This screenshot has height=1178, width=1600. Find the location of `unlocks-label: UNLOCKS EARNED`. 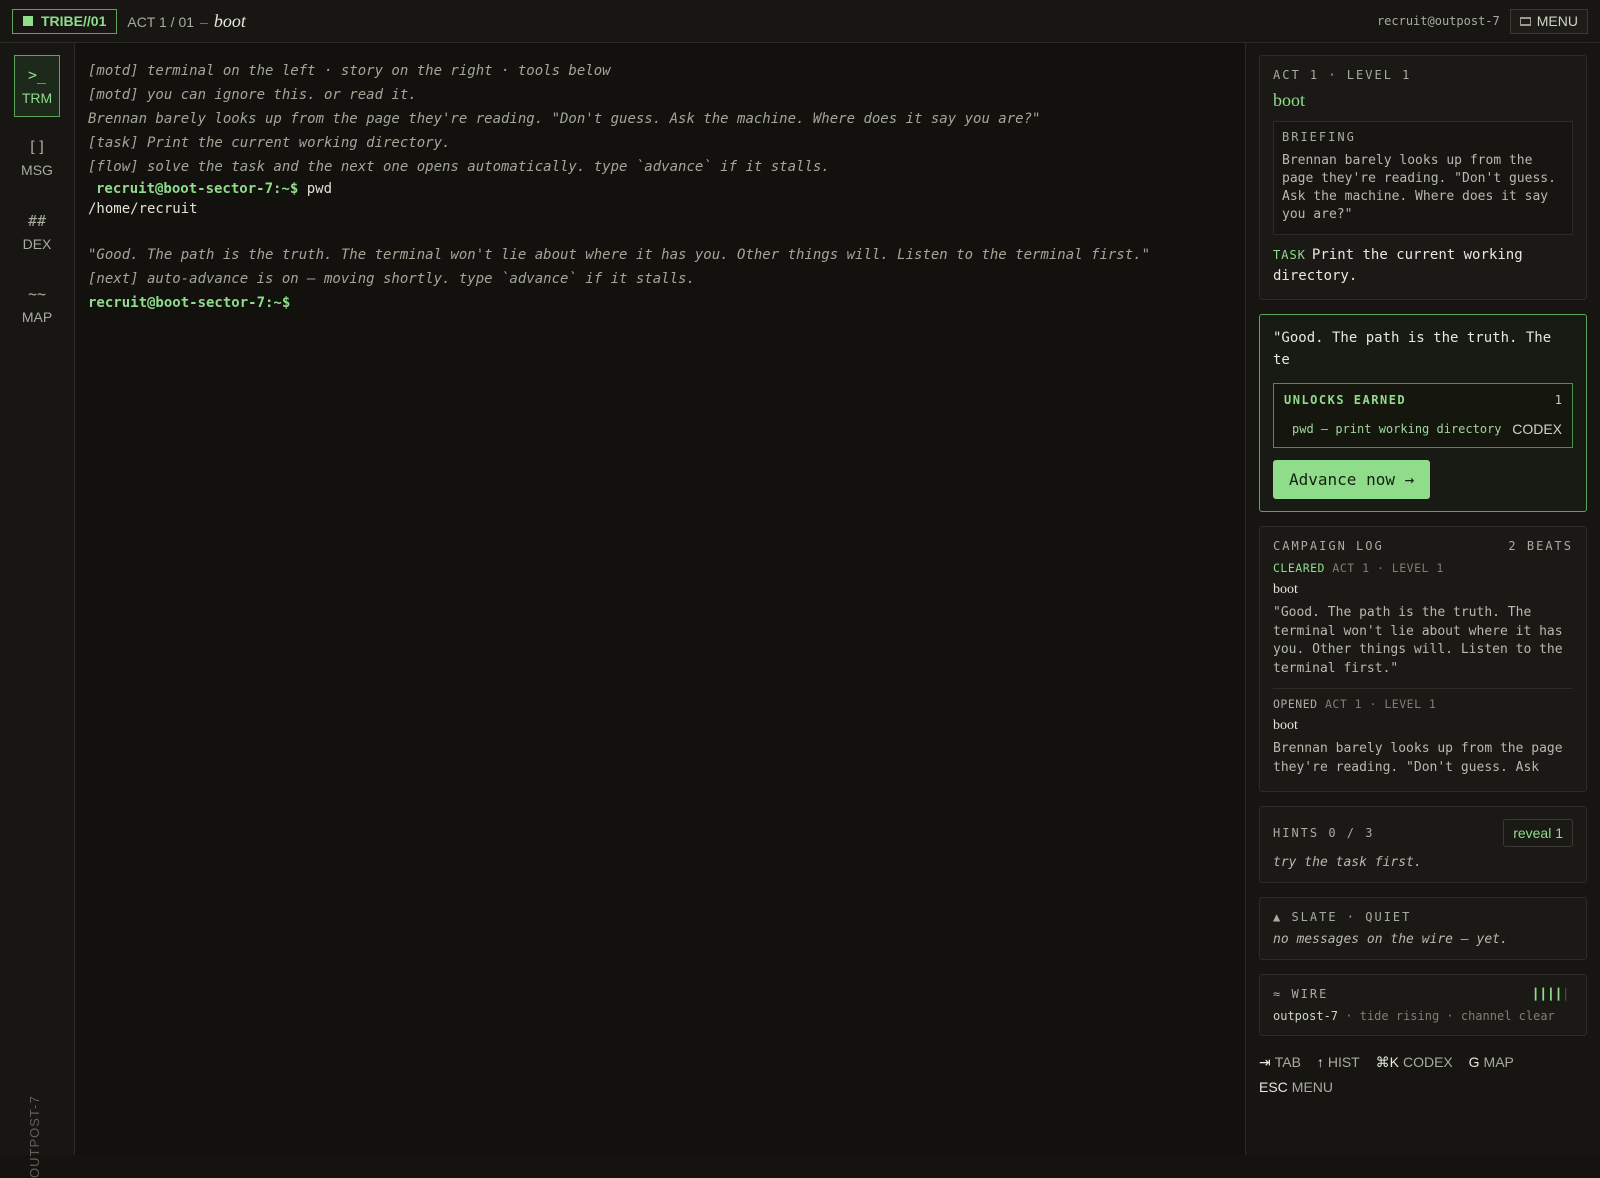

unlocks-label: UNLOCKS EARNED is located at coordinates (1345, 400).